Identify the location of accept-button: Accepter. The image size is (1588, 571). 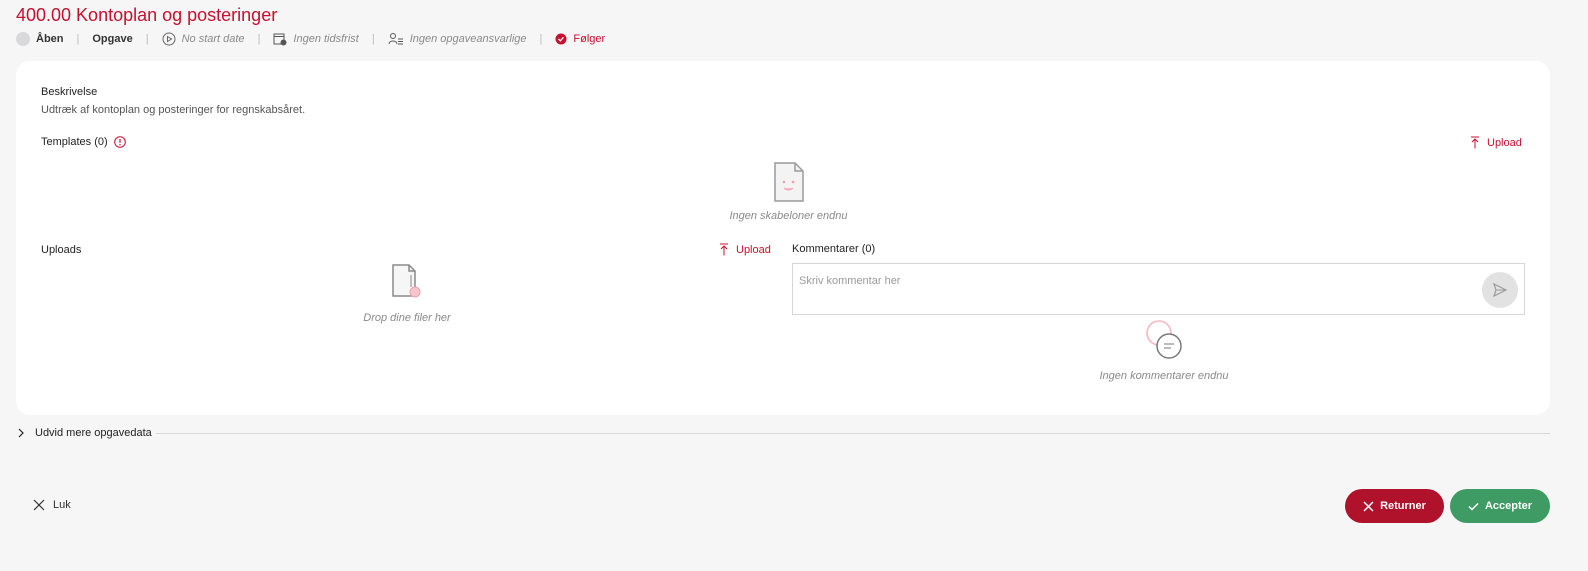
(1500, 506).